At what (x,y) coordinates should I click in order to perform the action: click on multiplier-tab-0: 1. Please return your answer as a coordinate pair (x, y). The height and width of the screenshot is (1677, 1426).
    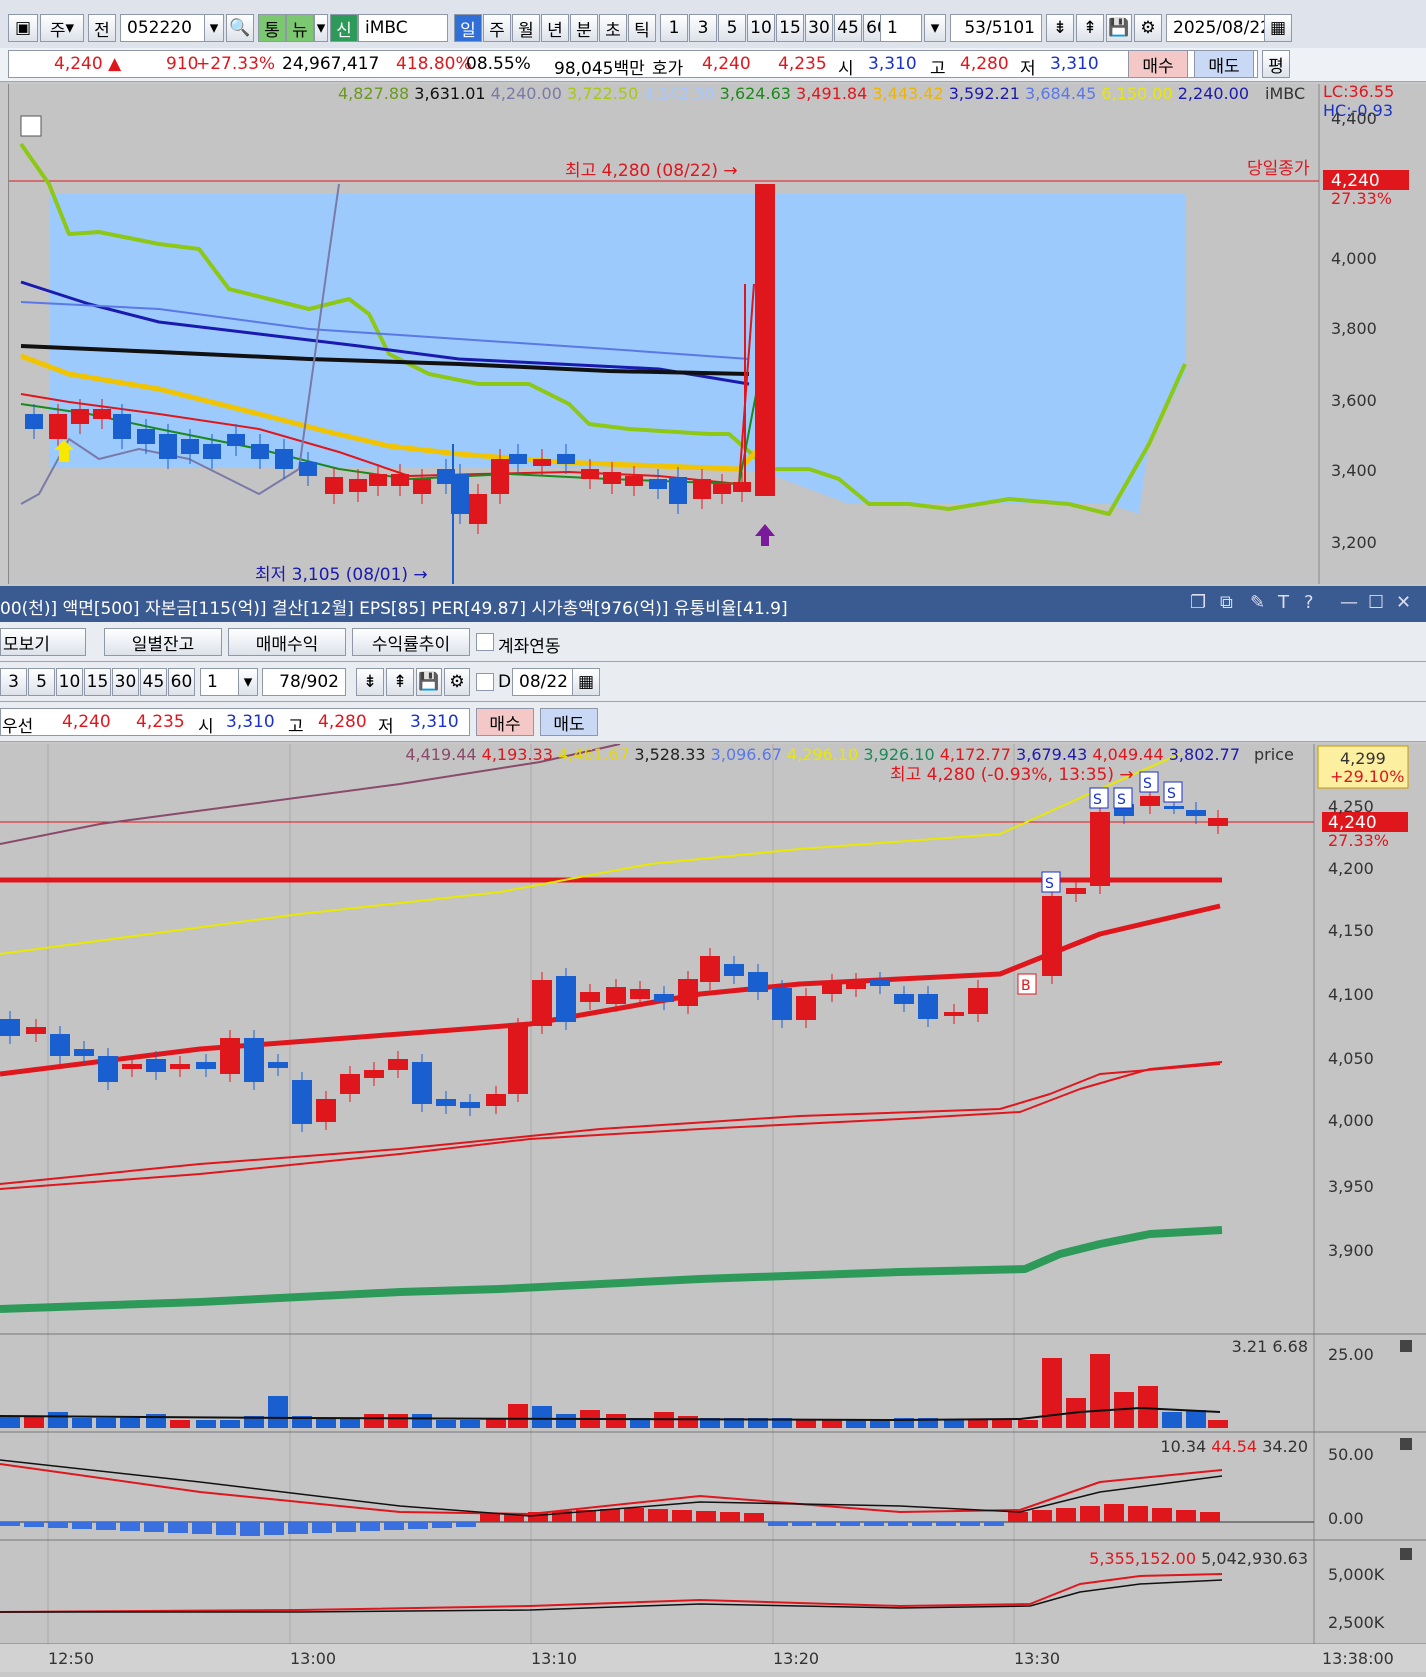
    Looking at the image, I should click on (674, 28).